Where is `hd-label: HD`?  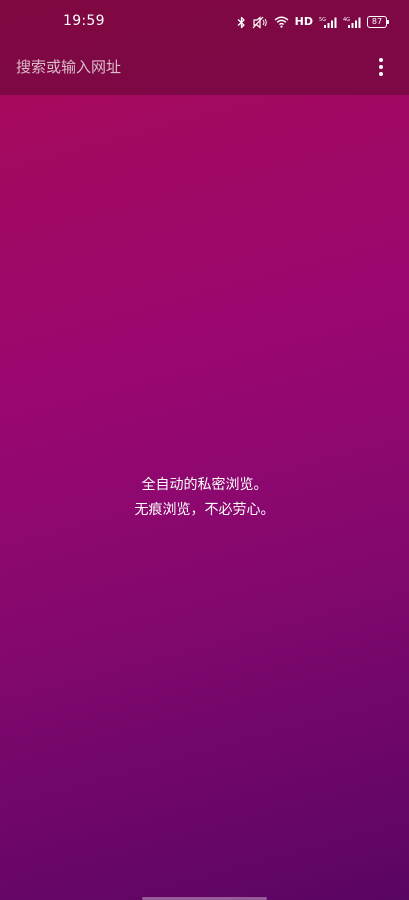 hd-label: HD is located at coordinates (303, 21).